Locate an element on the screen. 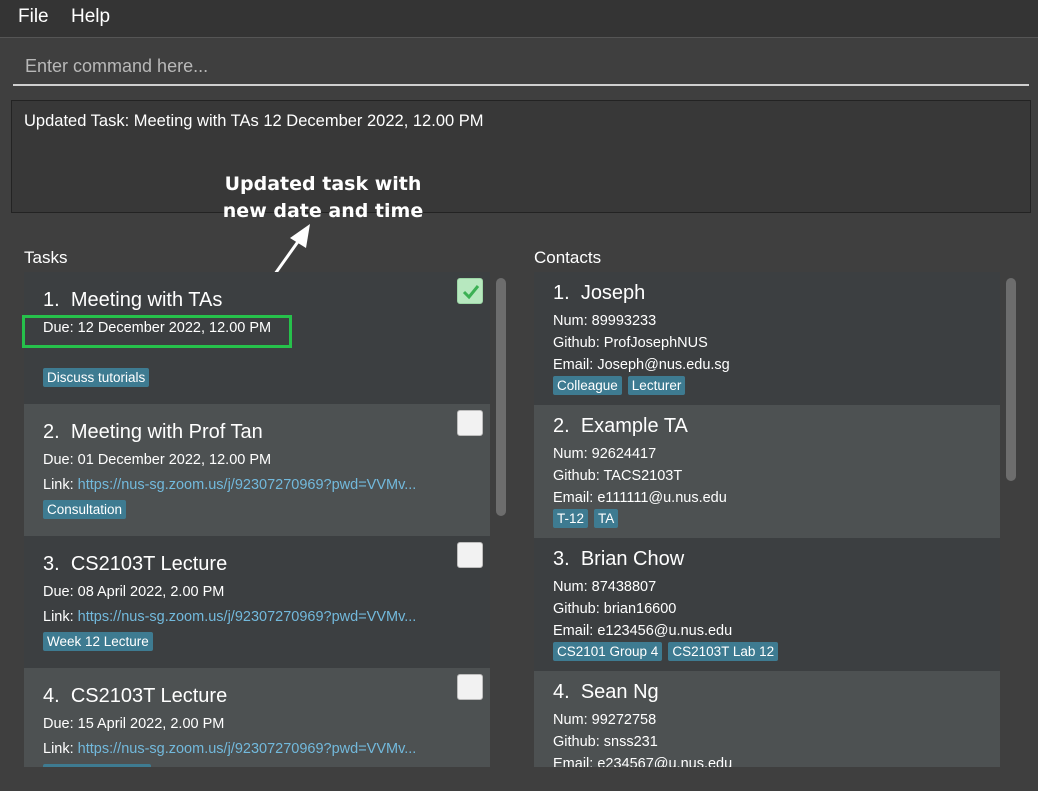  menu-help: Help is located at coordinates (90, 17).